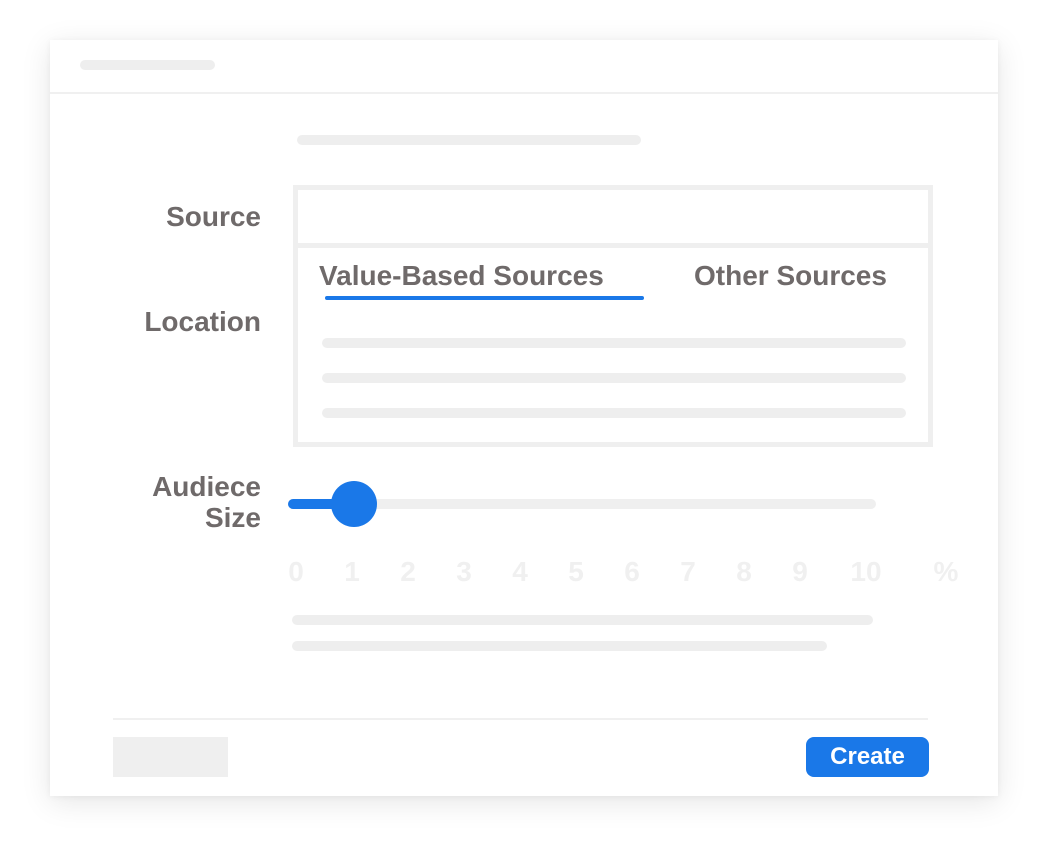 This screenshot has height=856, width=1048. Describe the element at coordinates (632, 571) in the screenshot. I see `slider-tick-6: 6` at that location.